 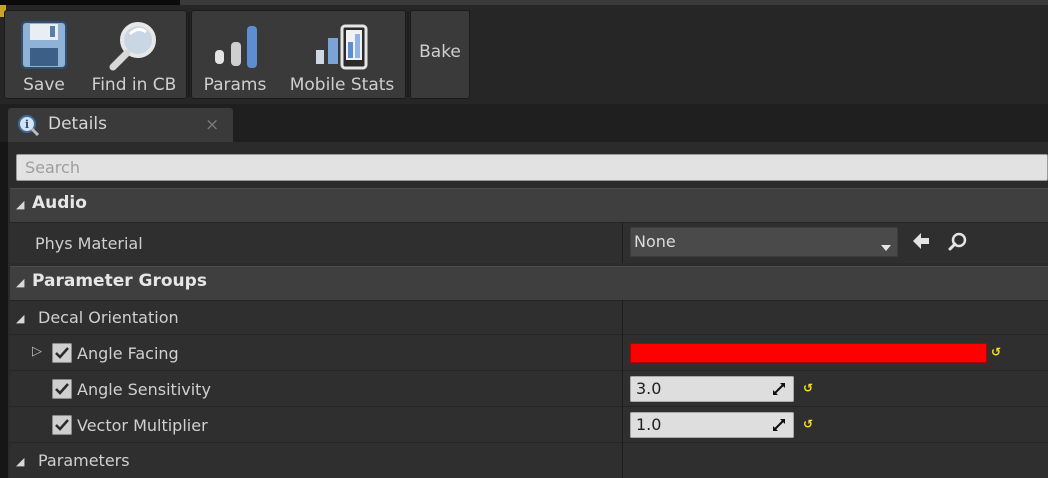 I want to click on search-input, so click(x=532, y=167).